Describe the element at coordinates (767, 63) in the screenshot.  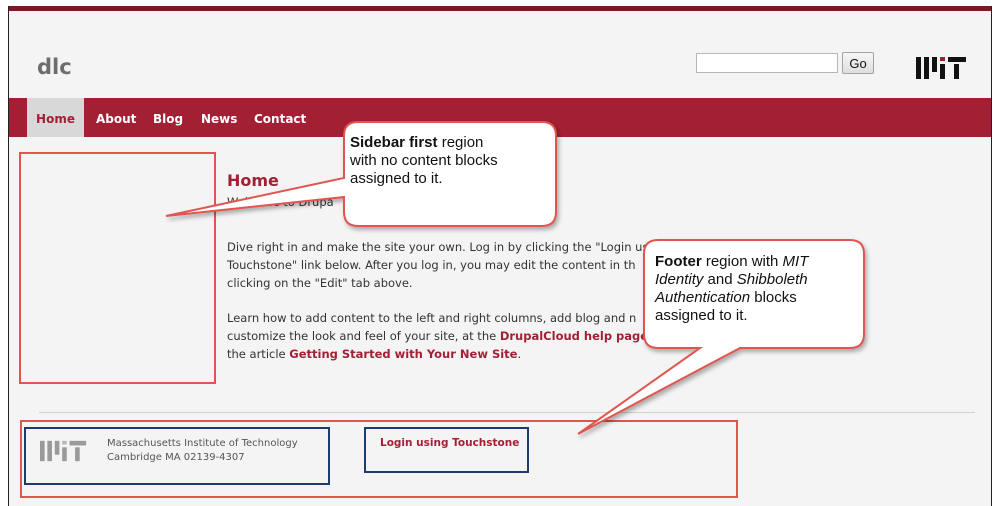
I see `search-input` at that location.